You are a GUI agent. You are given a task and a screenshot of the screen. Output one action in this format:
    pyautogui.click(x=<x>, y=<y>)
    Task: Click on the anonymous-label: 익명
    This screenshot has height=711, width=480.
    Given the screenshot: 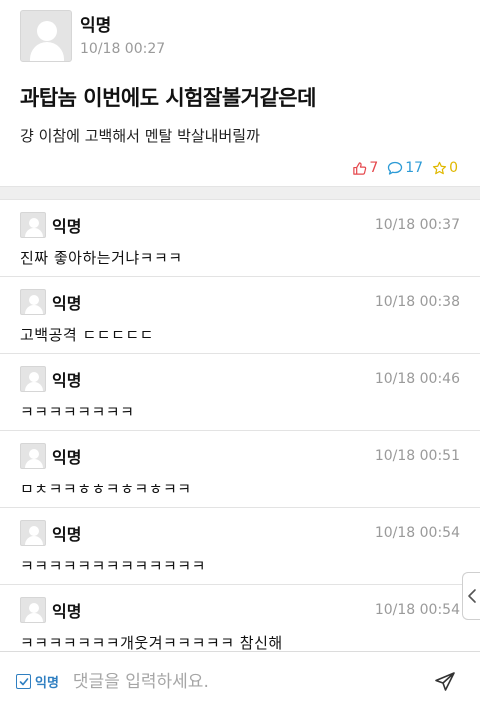 What is the action you would take?
    pyautogui.click(x=47, y=683)
    